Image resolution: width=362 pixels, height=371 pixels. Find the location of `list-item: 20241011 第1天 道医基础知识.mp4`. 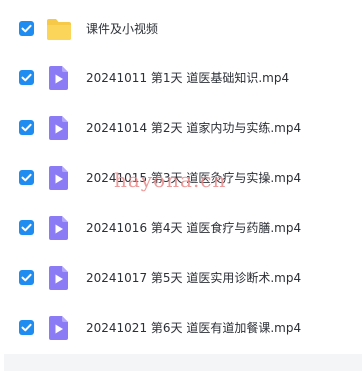

list-item: 20241011 第1天 道医基础知识.mp4 is located at coordinates (181, 78).